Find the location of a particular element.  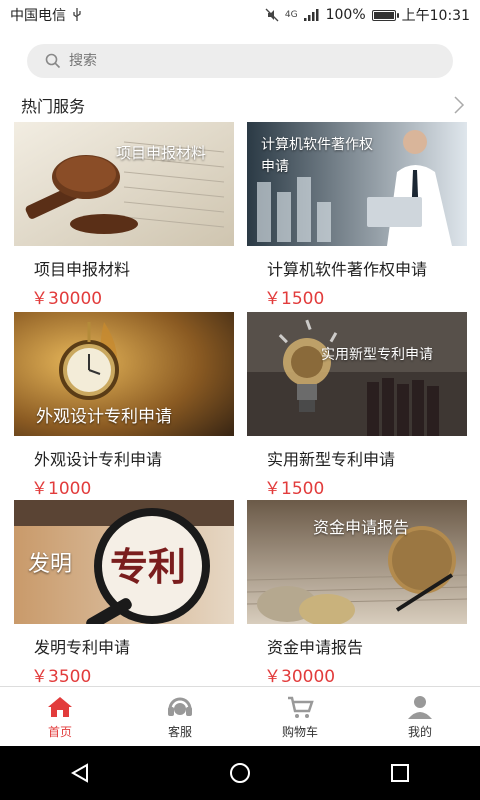

search-bar is located at coordinates (240, 61).